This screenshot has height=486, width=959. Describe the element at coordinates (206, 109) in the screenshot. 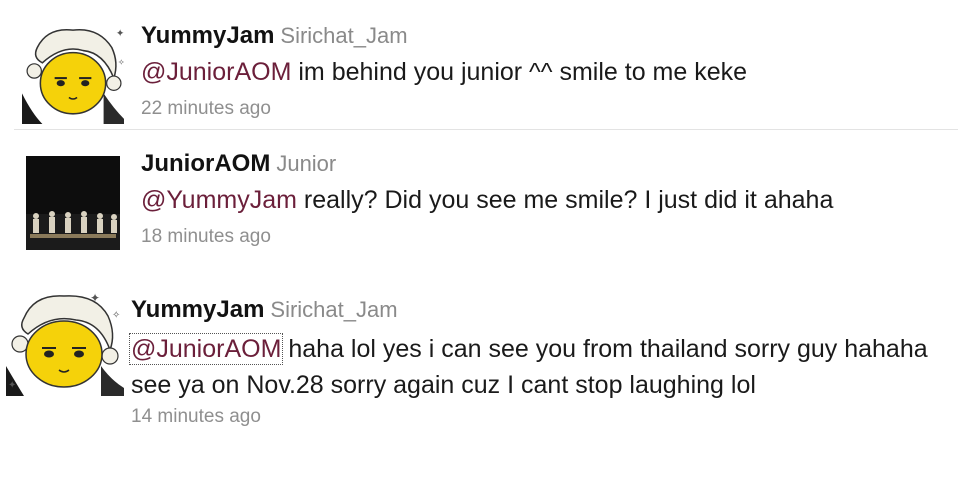

I see `timestamp-link: 22 minutes ago` at that location.